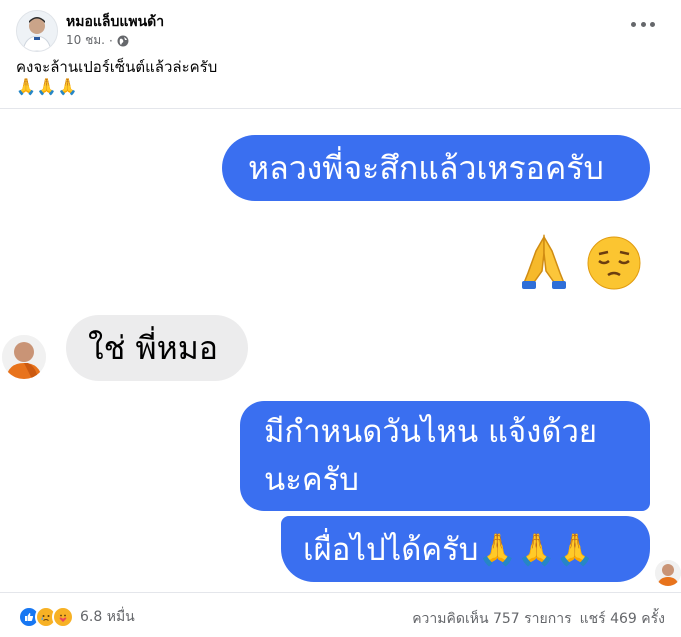 This screenshot has width=681, height=637. What do you see at coordinates (116, 77) in the screenshot?
I see `post-caption: คงจะล้านเปอร์เซ็นต์แล้วล่ะครับ 🙏🙏🙏` at bounding box center [116, 77].